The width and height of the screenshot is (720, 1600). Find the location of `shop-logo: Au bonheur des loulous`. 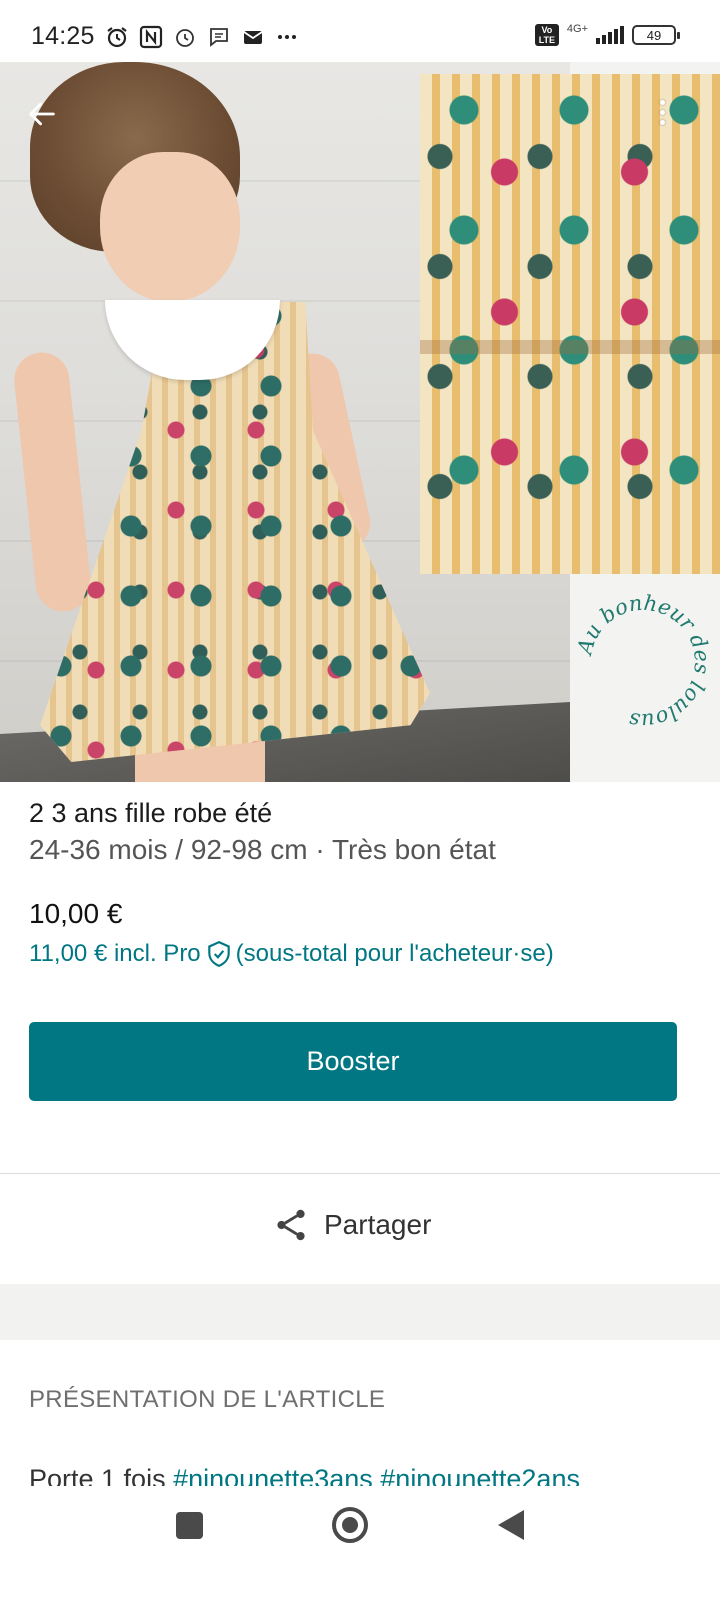

shop-logo: Au bonheur des loulous is located at coordinates (643, 662).